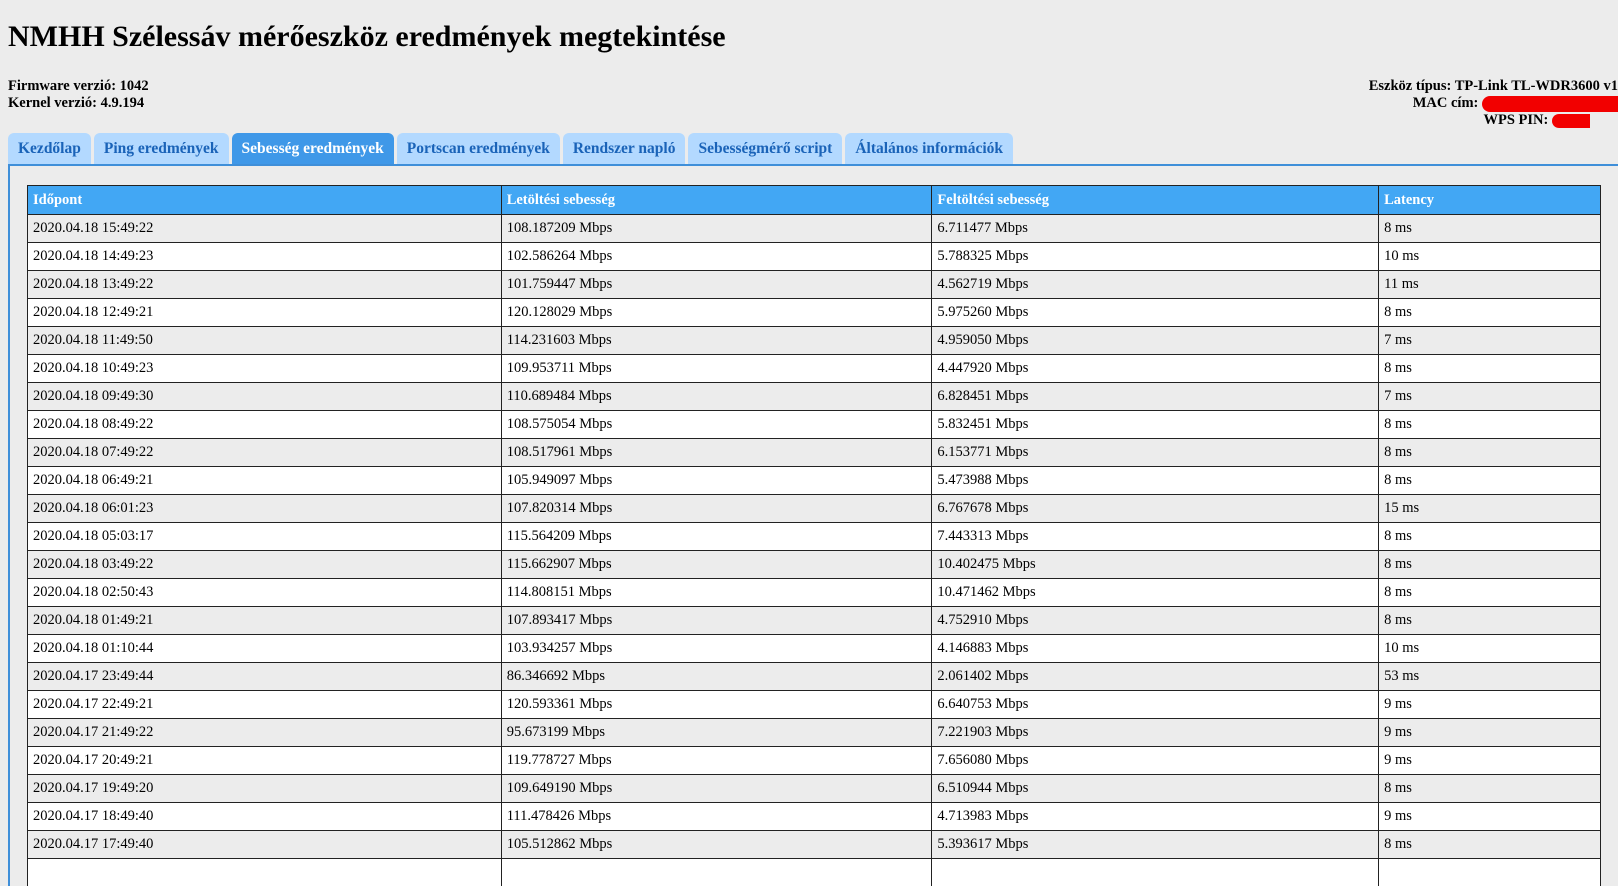 The width and height of the screenshot is (1618, 886). What do you see at coordinates (1155, 564) in the screenshot?
I see `cell-upload: 10.402475 Mbps` at bounding box center [1155, 564].